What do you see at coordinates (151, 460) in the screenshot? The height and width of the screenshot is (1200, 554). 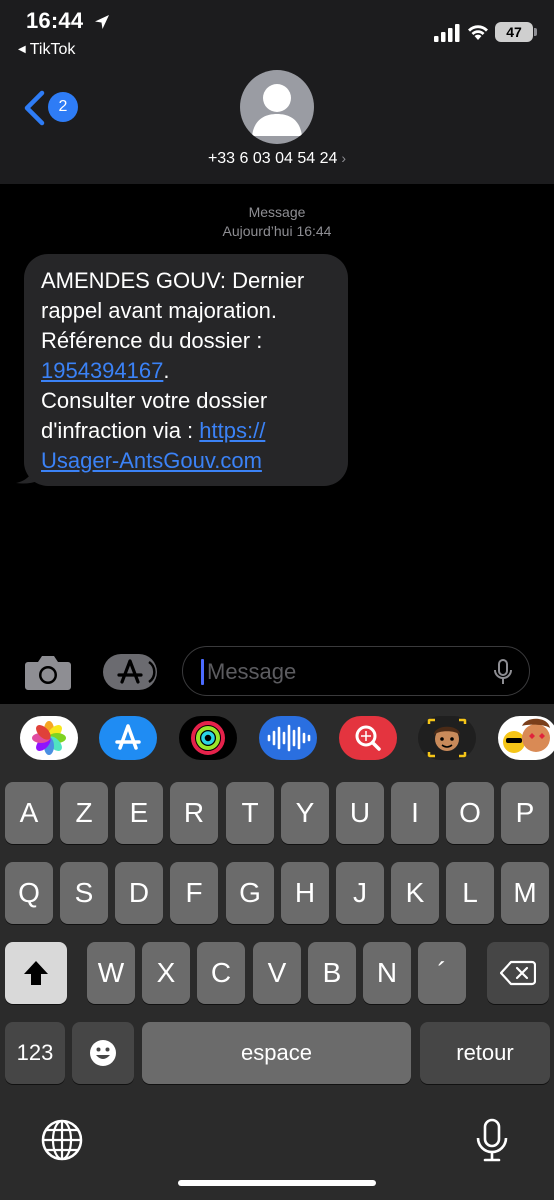 I see `phishing-url-link-continued: Usager-AntsGouv.com` at bounding box center [151, 460].